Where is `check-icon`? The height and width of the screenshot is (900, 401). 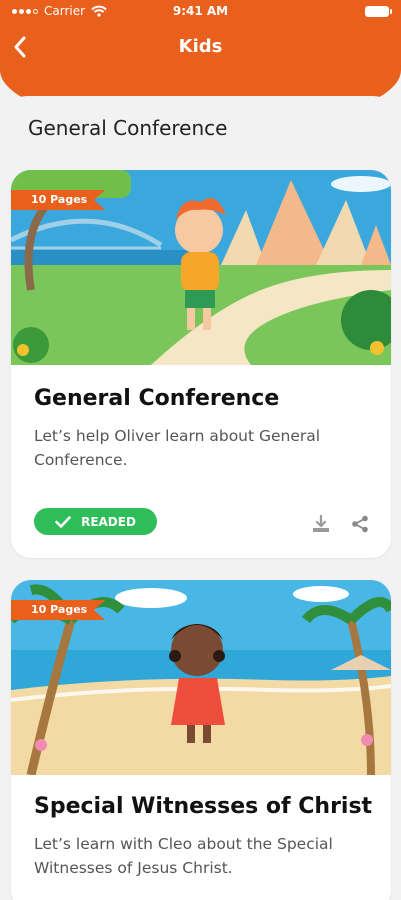 check-icon is located at coordinates (63, 521).